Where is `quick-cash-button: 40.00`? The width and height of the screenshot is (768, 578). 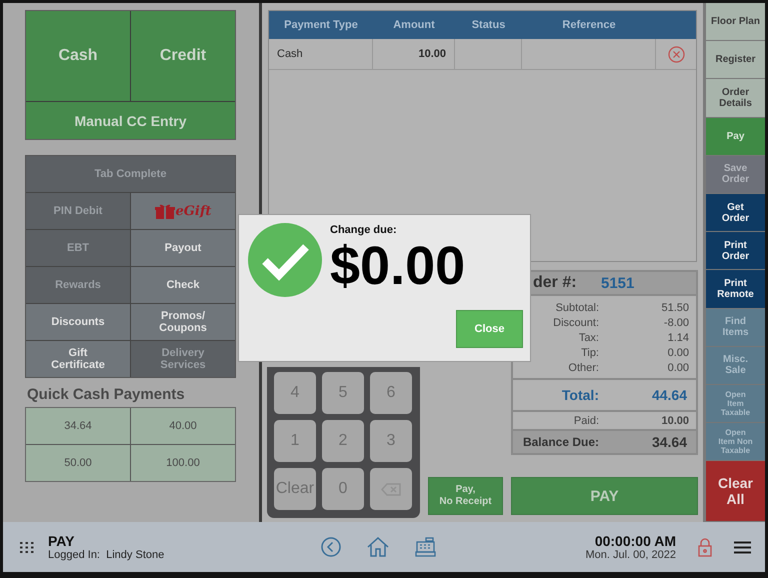 quick-cash-button: 40.00 is located at coordinates (183, 426).